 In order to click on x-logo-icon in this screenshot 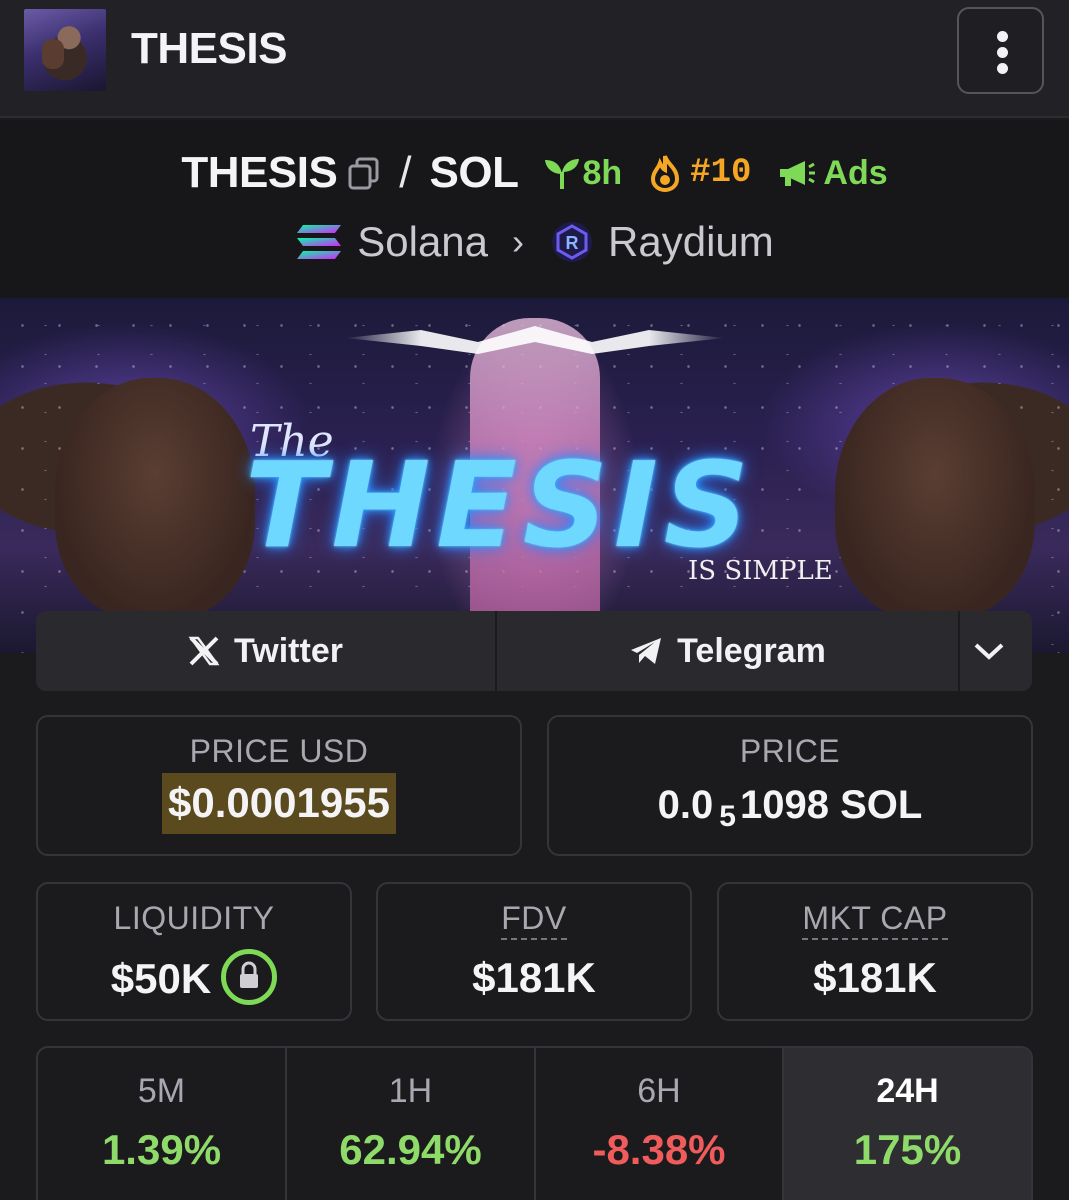, I will do `click(204, 651)`.